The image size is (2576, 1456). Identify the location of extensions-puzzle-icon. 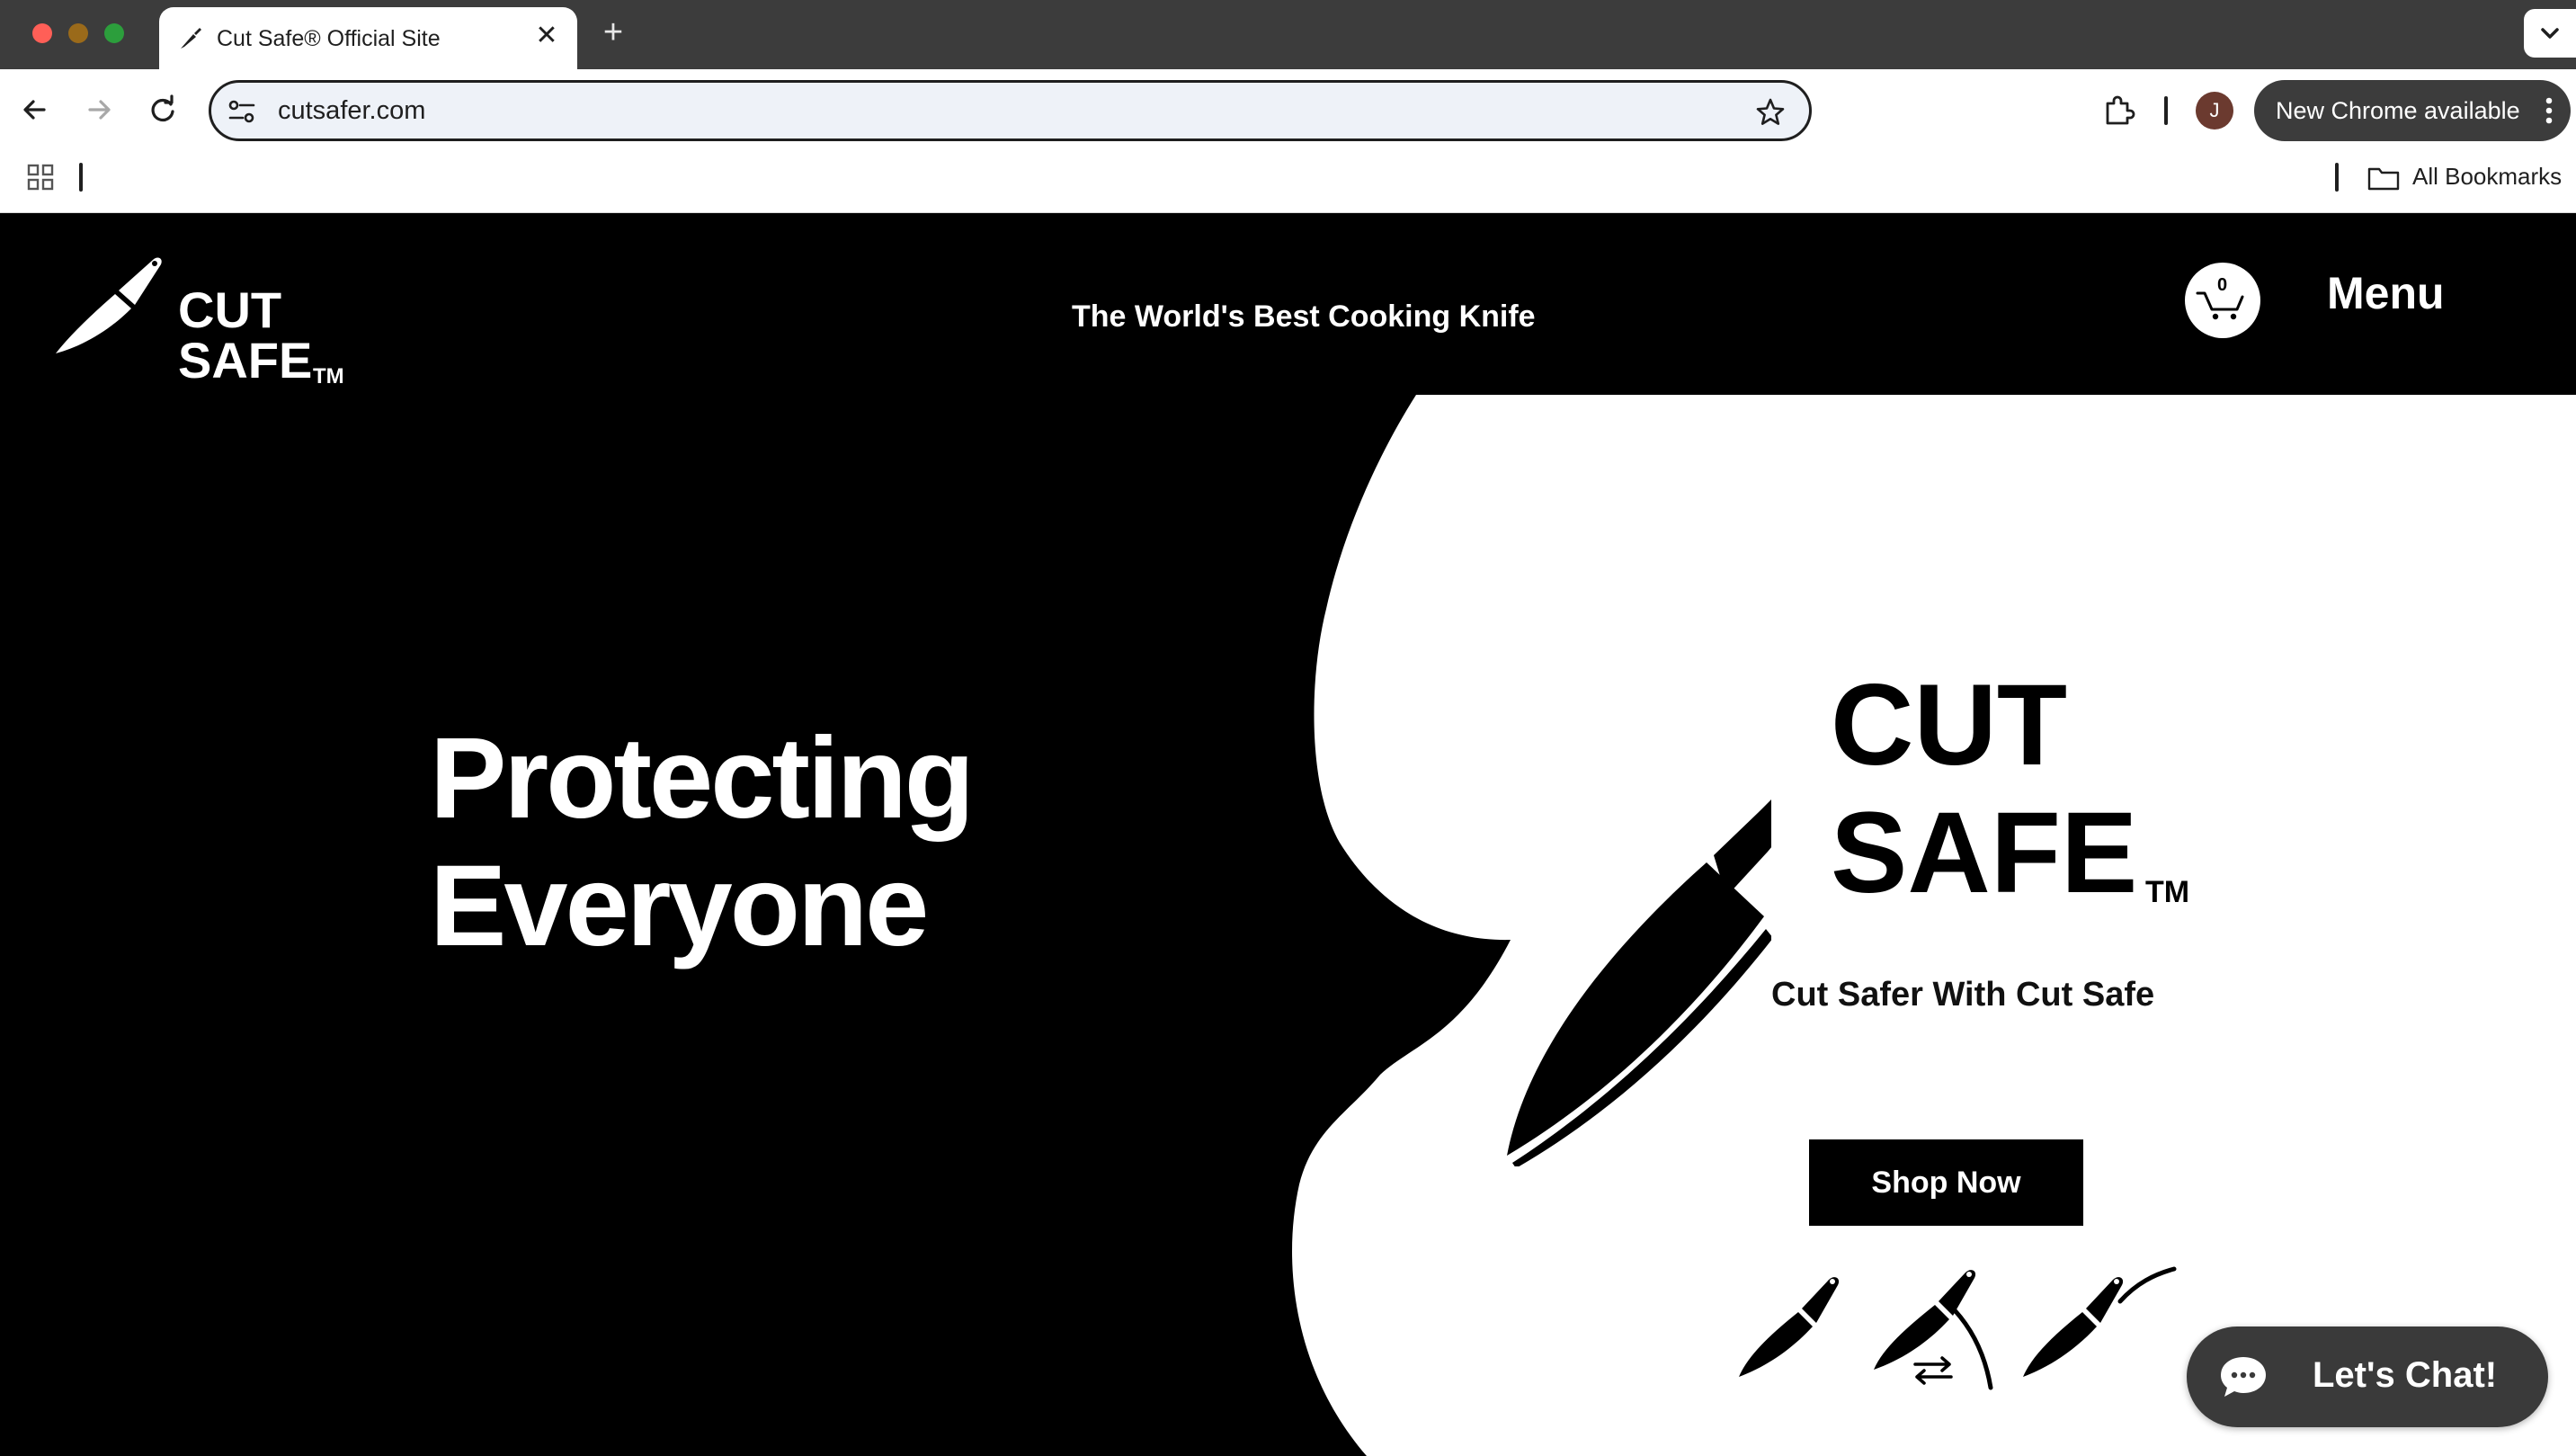
(2118, 111).